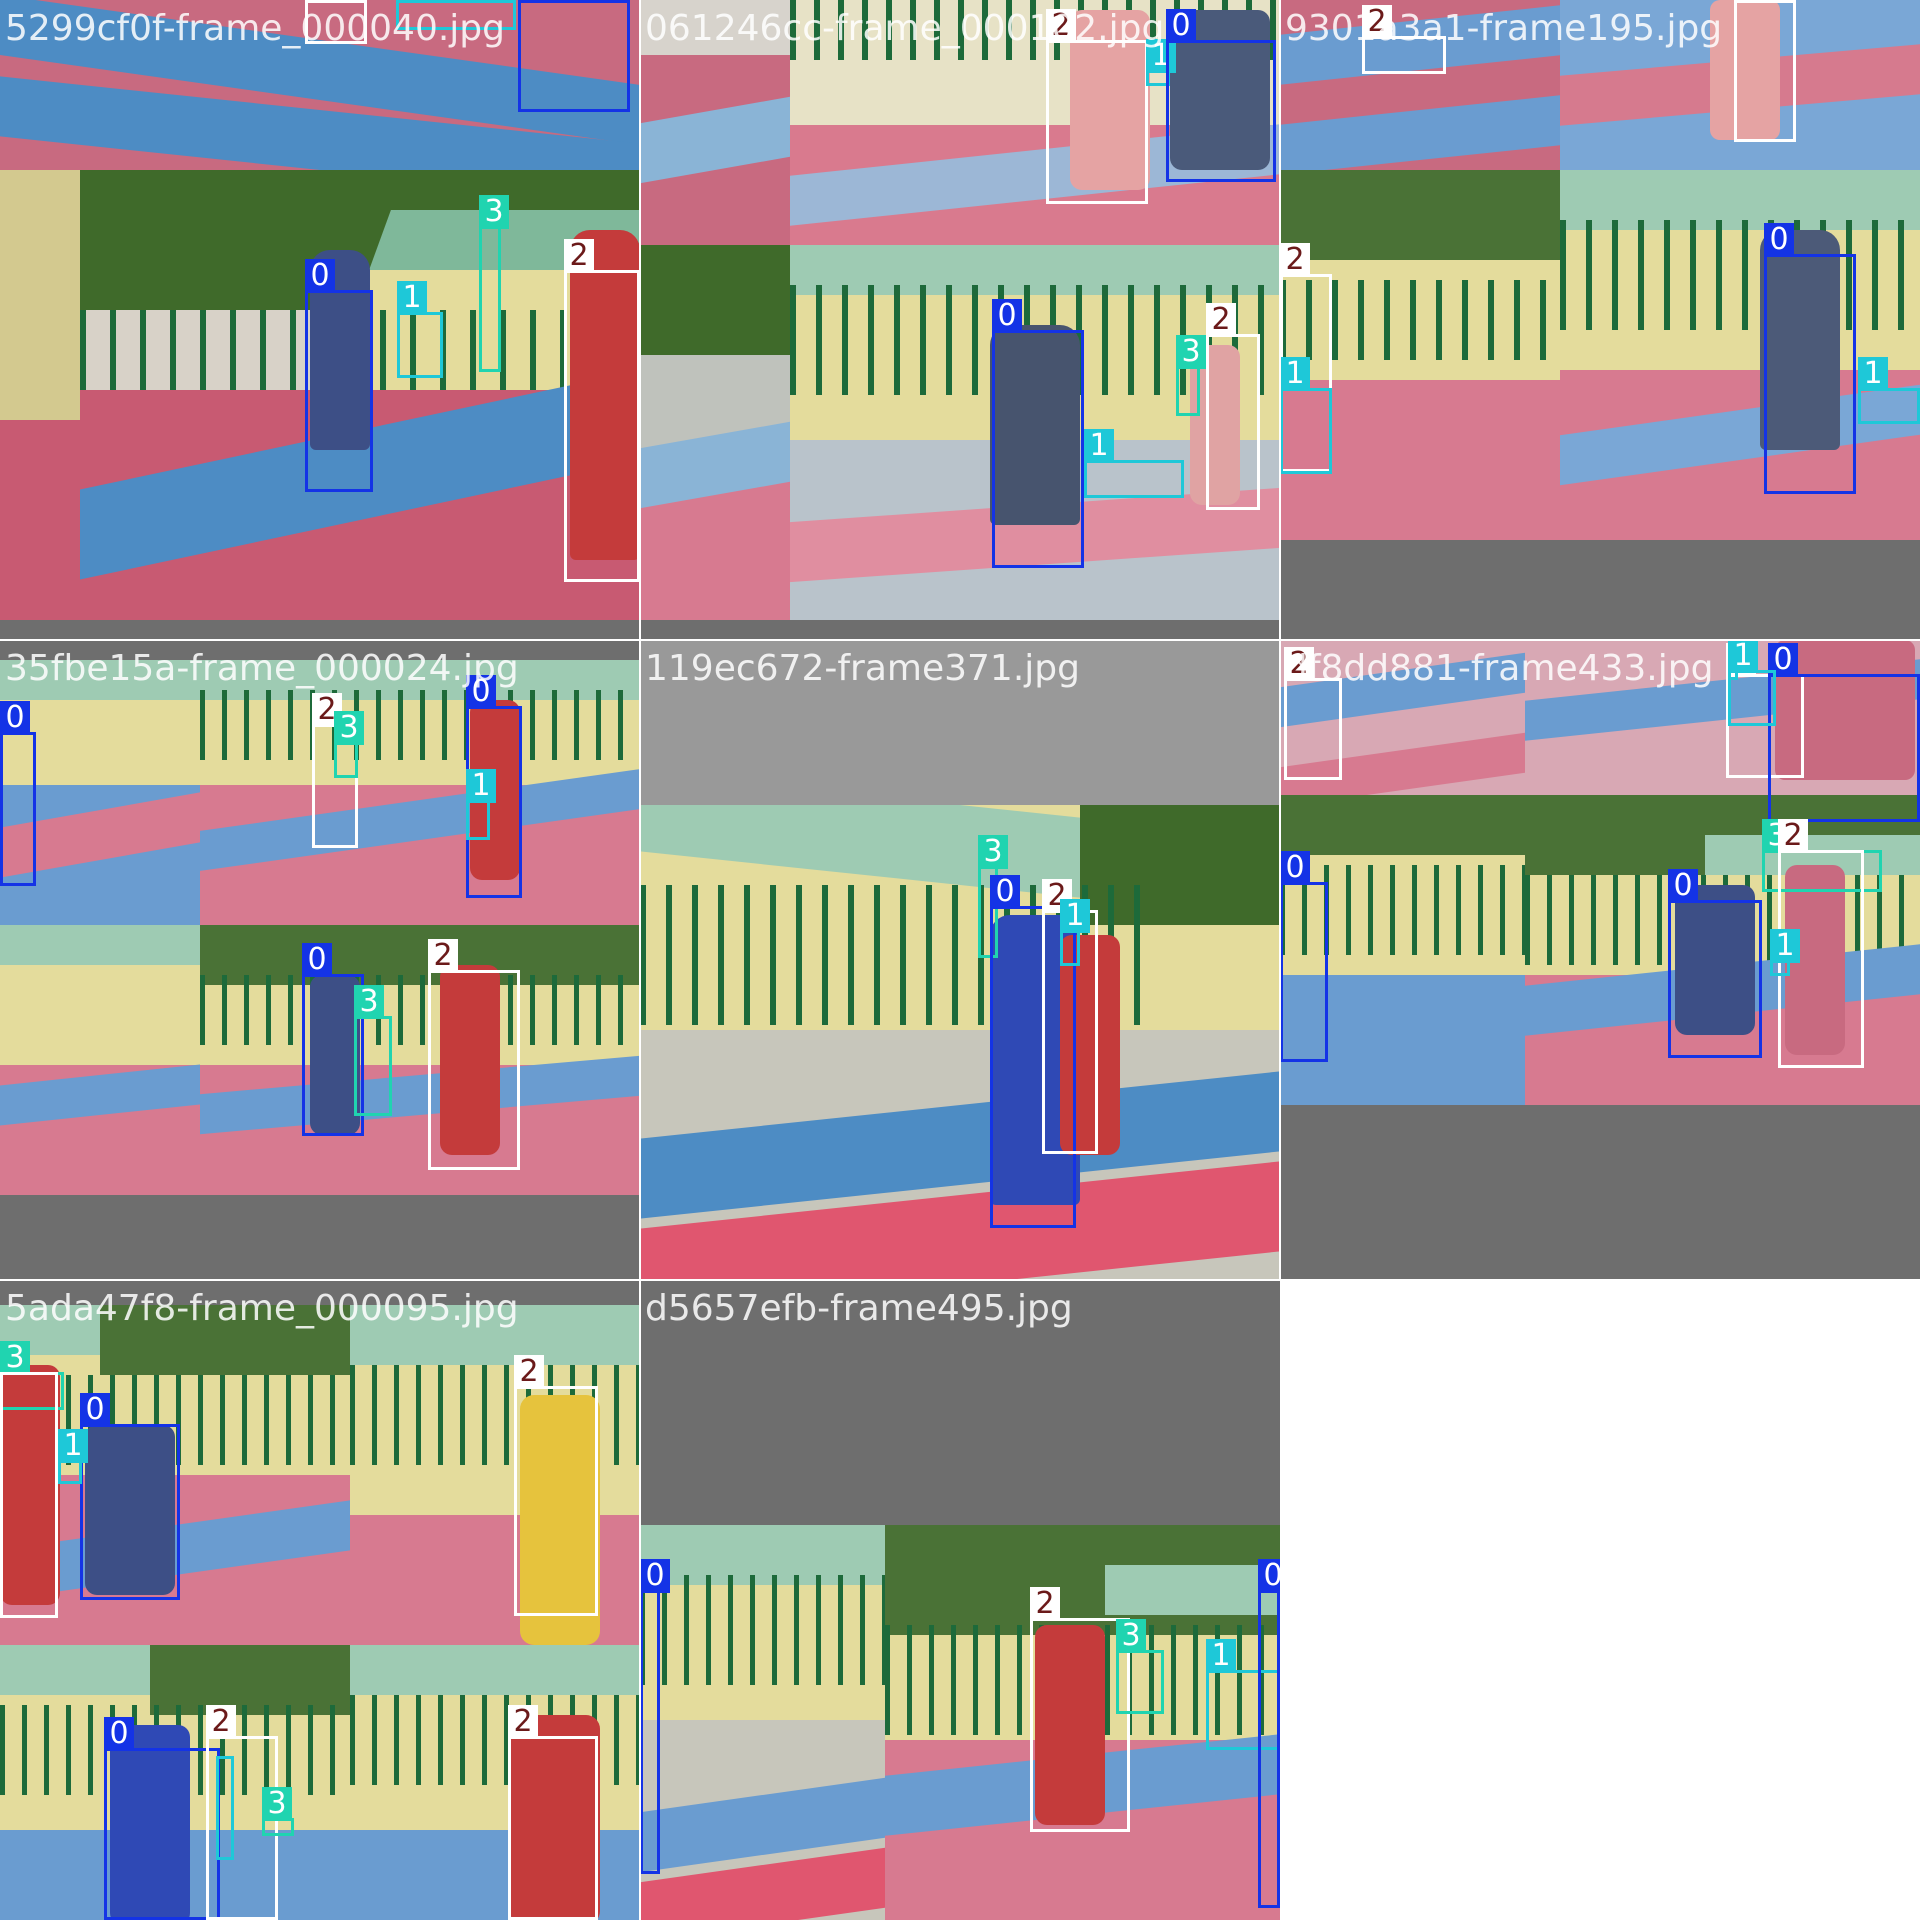 This screenshot has height=1920, width=1920. What do you see at coordinates (262, 668) in the screenshot?
I see `tile-filename: 35fbe15a-frame_000024.jpg` at bounding box center [262, 668].